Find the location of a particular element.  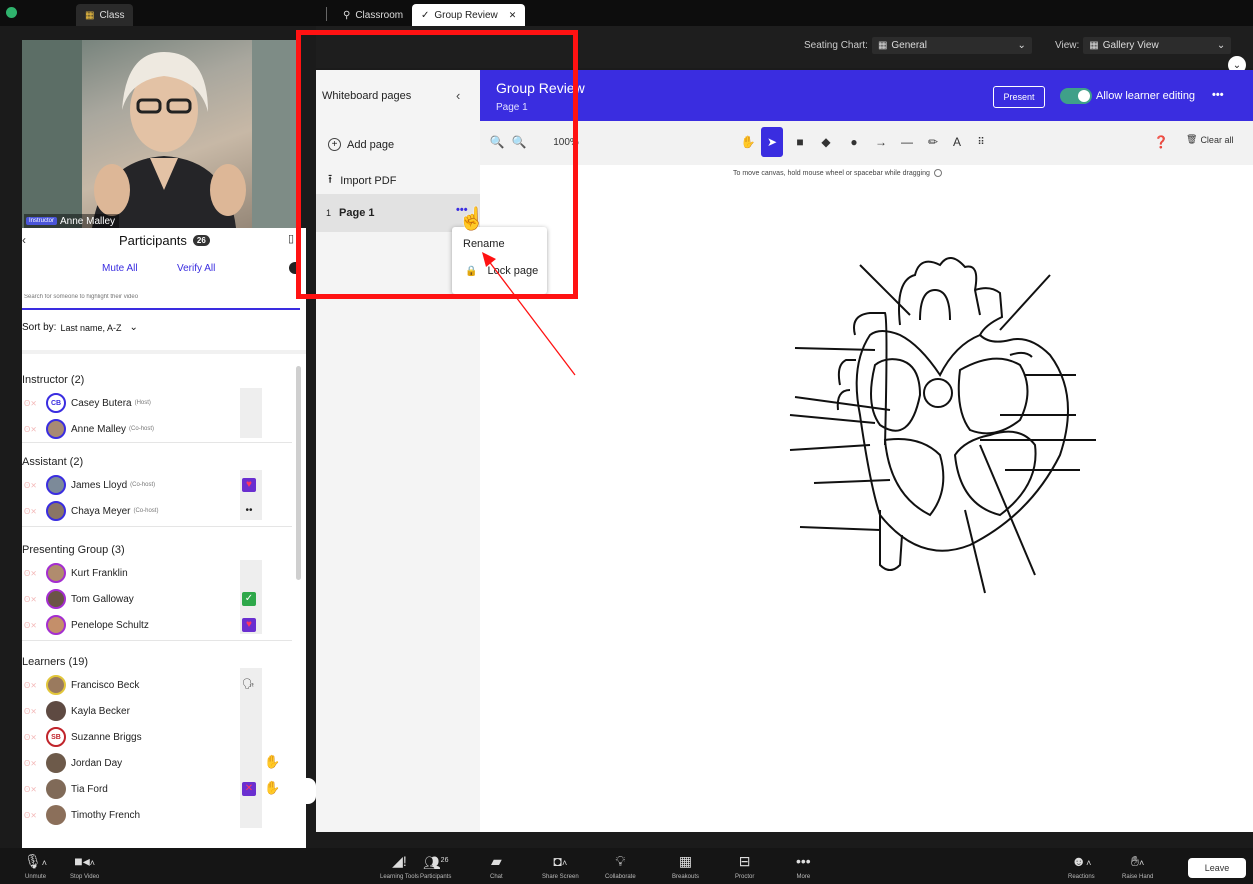

participant-row: ʘ⨯ CB Casey Butera (Host) is located at coordinates (157, 403).